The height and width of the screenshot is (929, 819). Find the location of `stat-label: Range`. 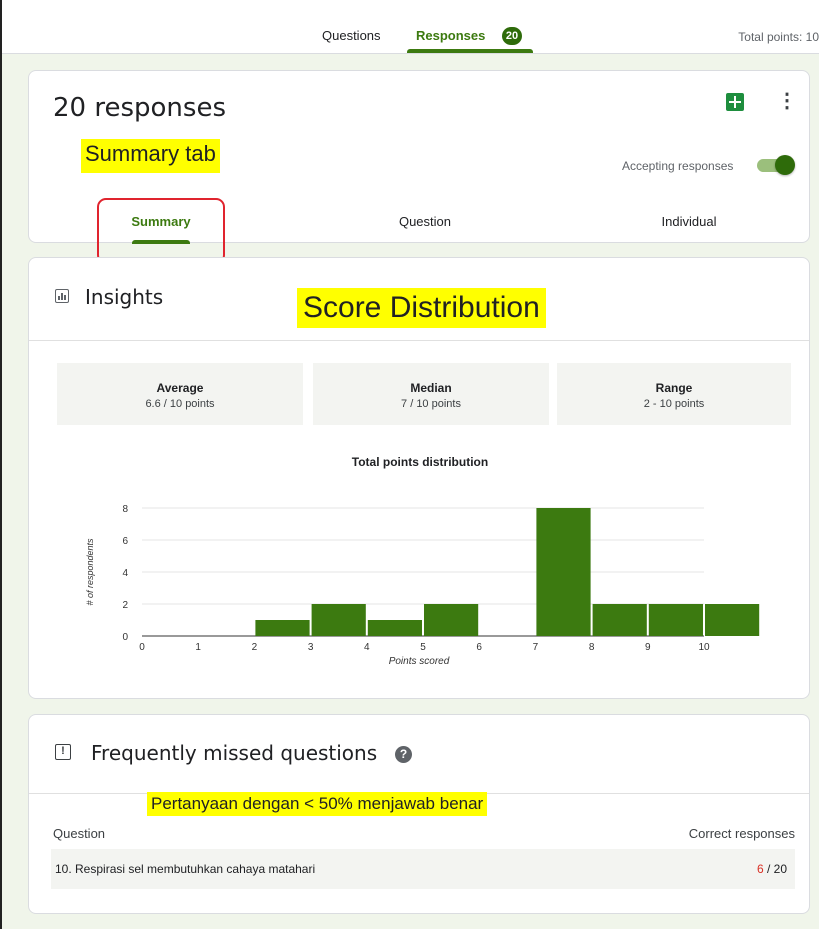

stat-label: Range is located at coordinates (674, 388).